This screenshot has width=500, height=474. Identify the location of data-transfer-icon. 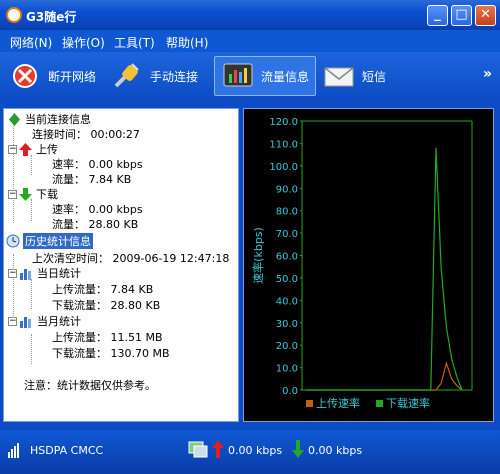
(198, 449).